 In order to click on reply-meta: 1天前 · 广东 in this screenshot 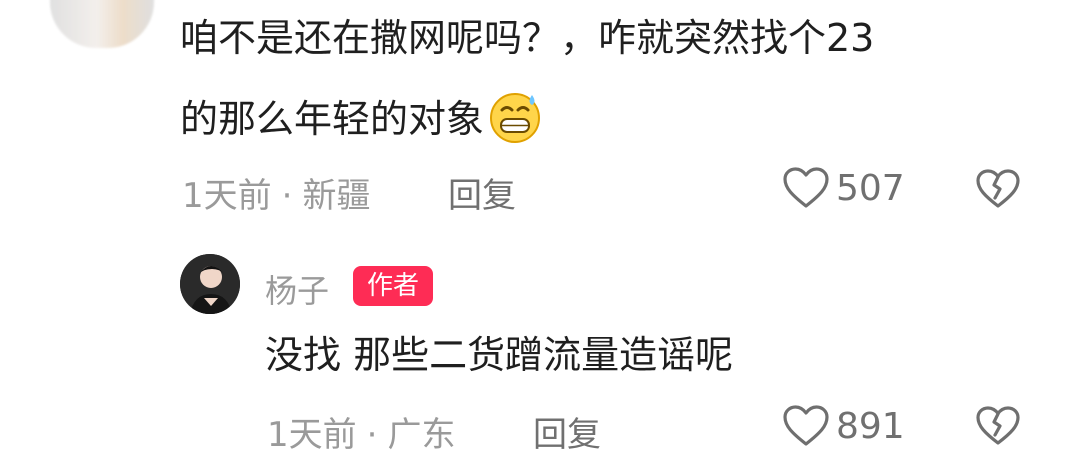, I will do `click(361, 430)`.